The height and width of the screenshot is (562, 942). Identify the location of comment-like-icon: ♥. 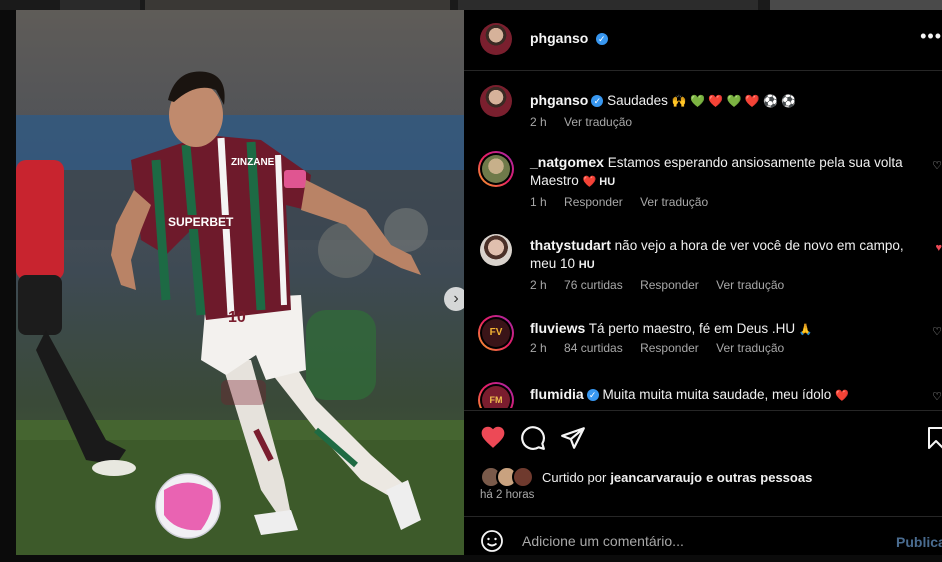
(938, 248).